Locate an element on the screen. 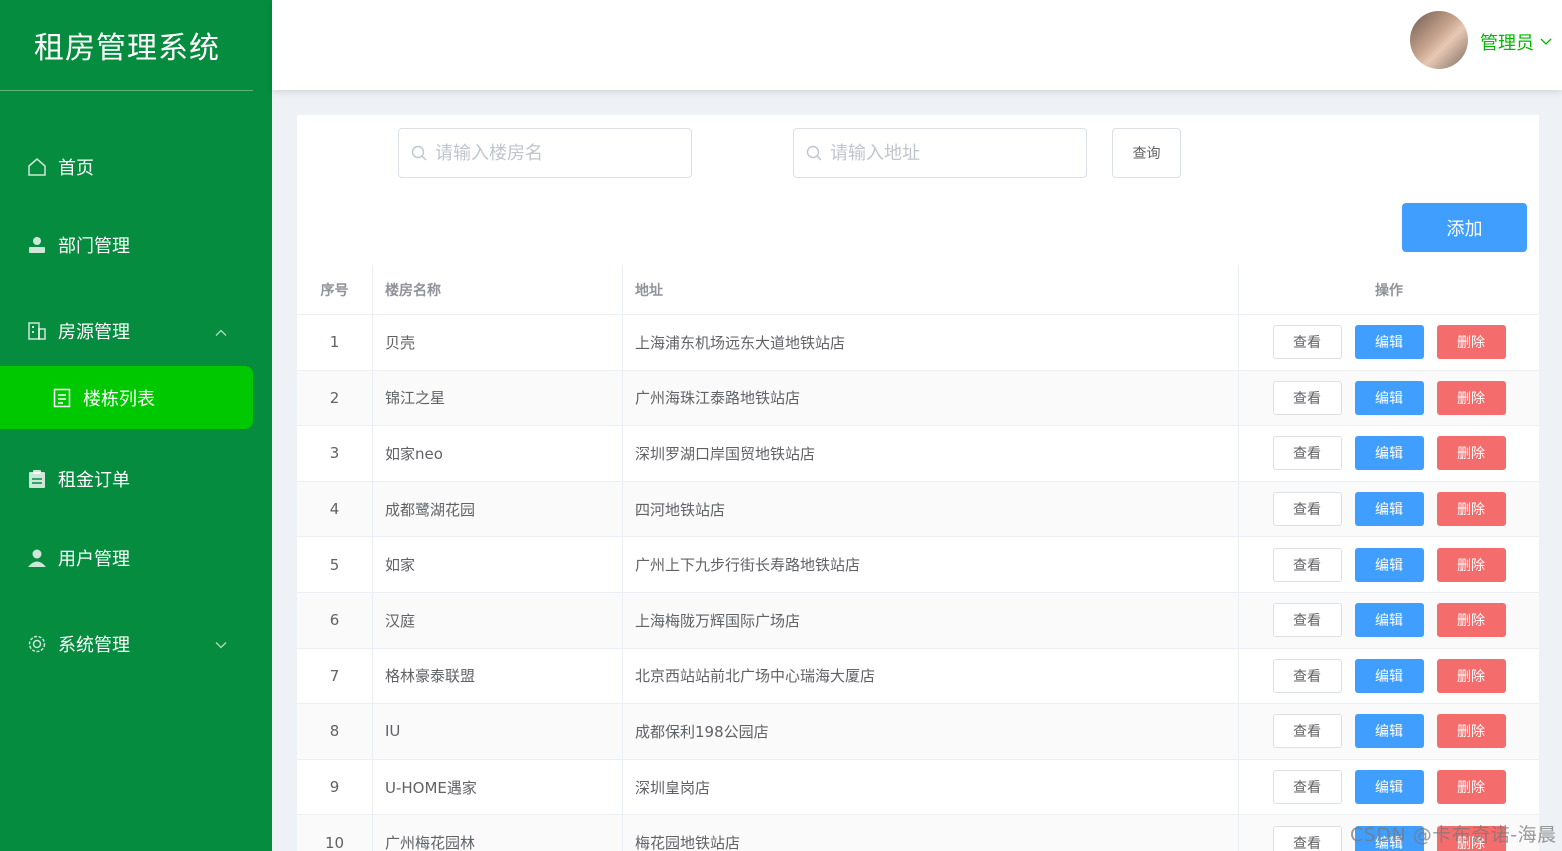 The image size is (1562, 851). row-index: 5 is located at coordinates (335, 564).